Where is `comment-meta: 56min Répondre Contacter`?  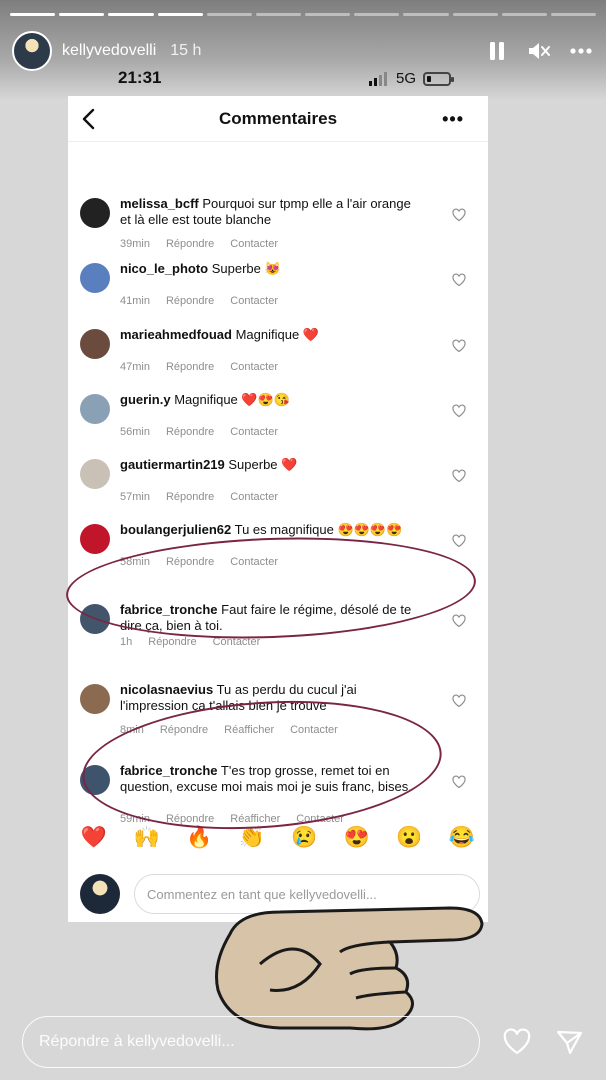
comment-meta: 56min Répondre Contacter is located at coordinates (199, 432).